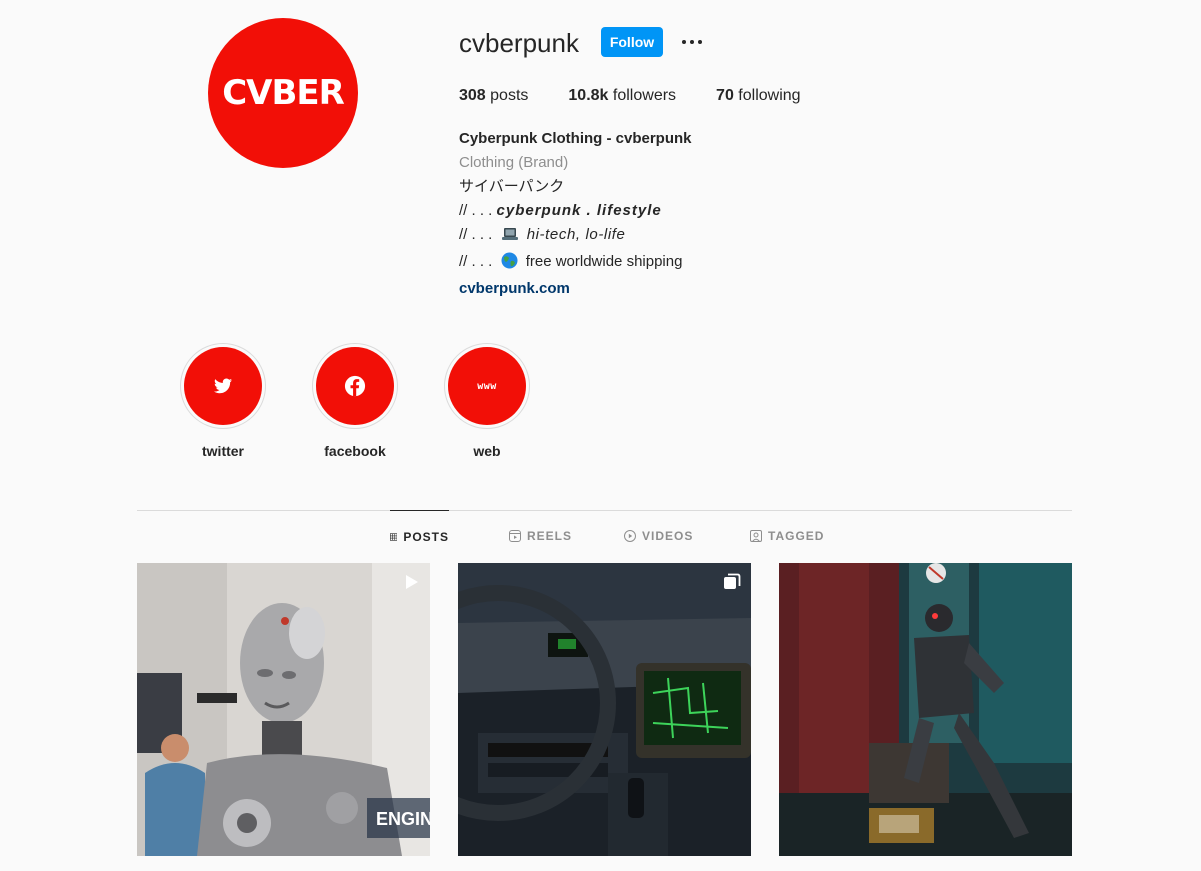 Image resolution: width=1201 pixels, height=871 pixels. Describe the element at coordinates (588, 95) in the screenshot. I see `followers-count: 10.8k` at that location.